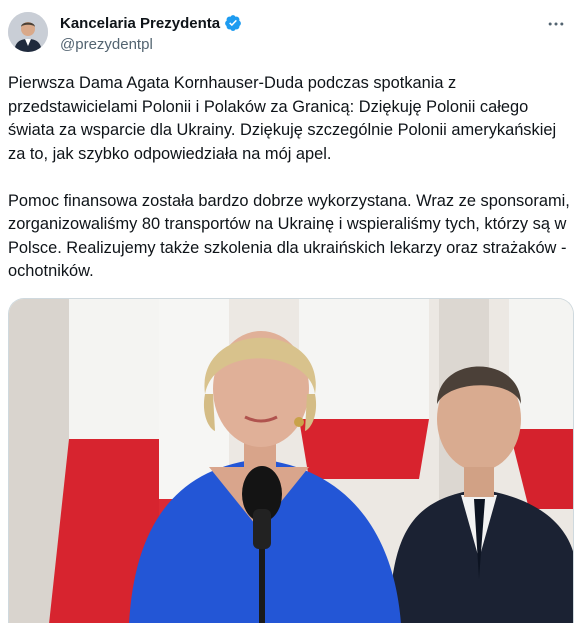  What do you see at coordinates (233, 23) in the screenshot?
I see `verified-badge-icon` at bounding box center [233, 23].